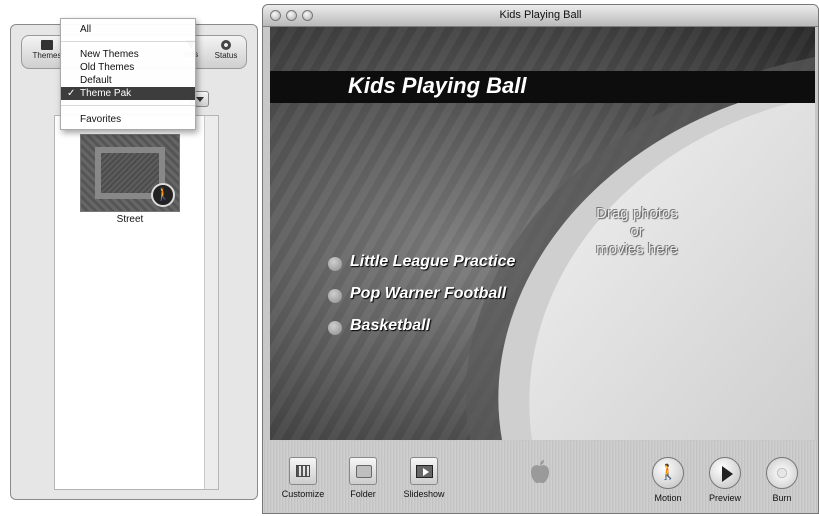 This screenshot has height=516, width=819. What do you see at coordinates (363, 494) in the screenshot?
I see `folder-label: Folder` at bounding box center [363, 494].